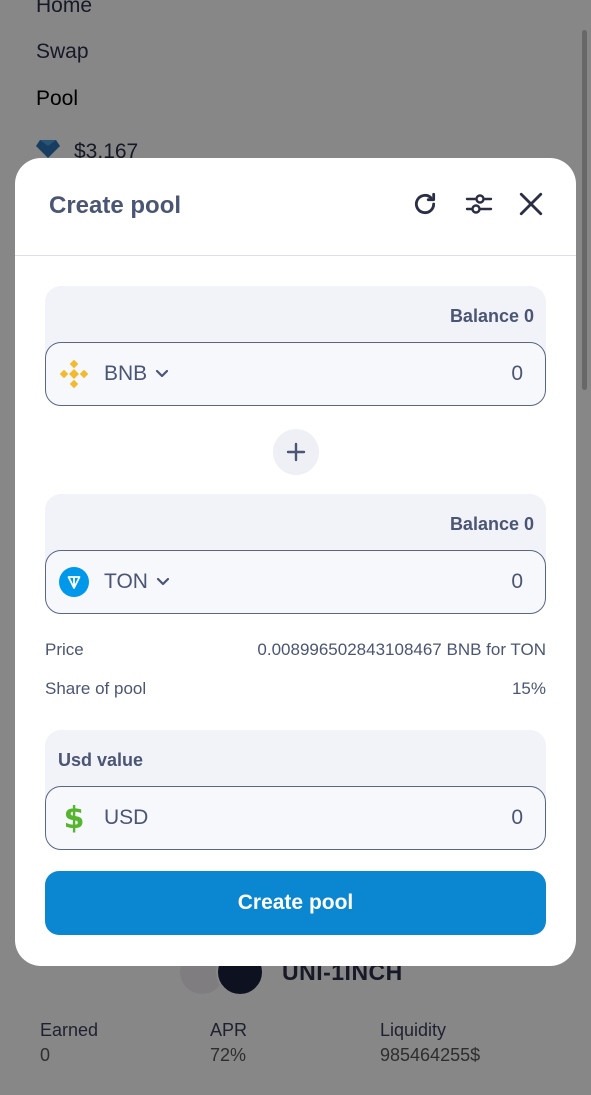 This screenshot has height=1095, width=591. What do you see at coordinates (101, 760) in the screenshot?
I see `usd-label: Usd value` at bounding box center [101, 760].